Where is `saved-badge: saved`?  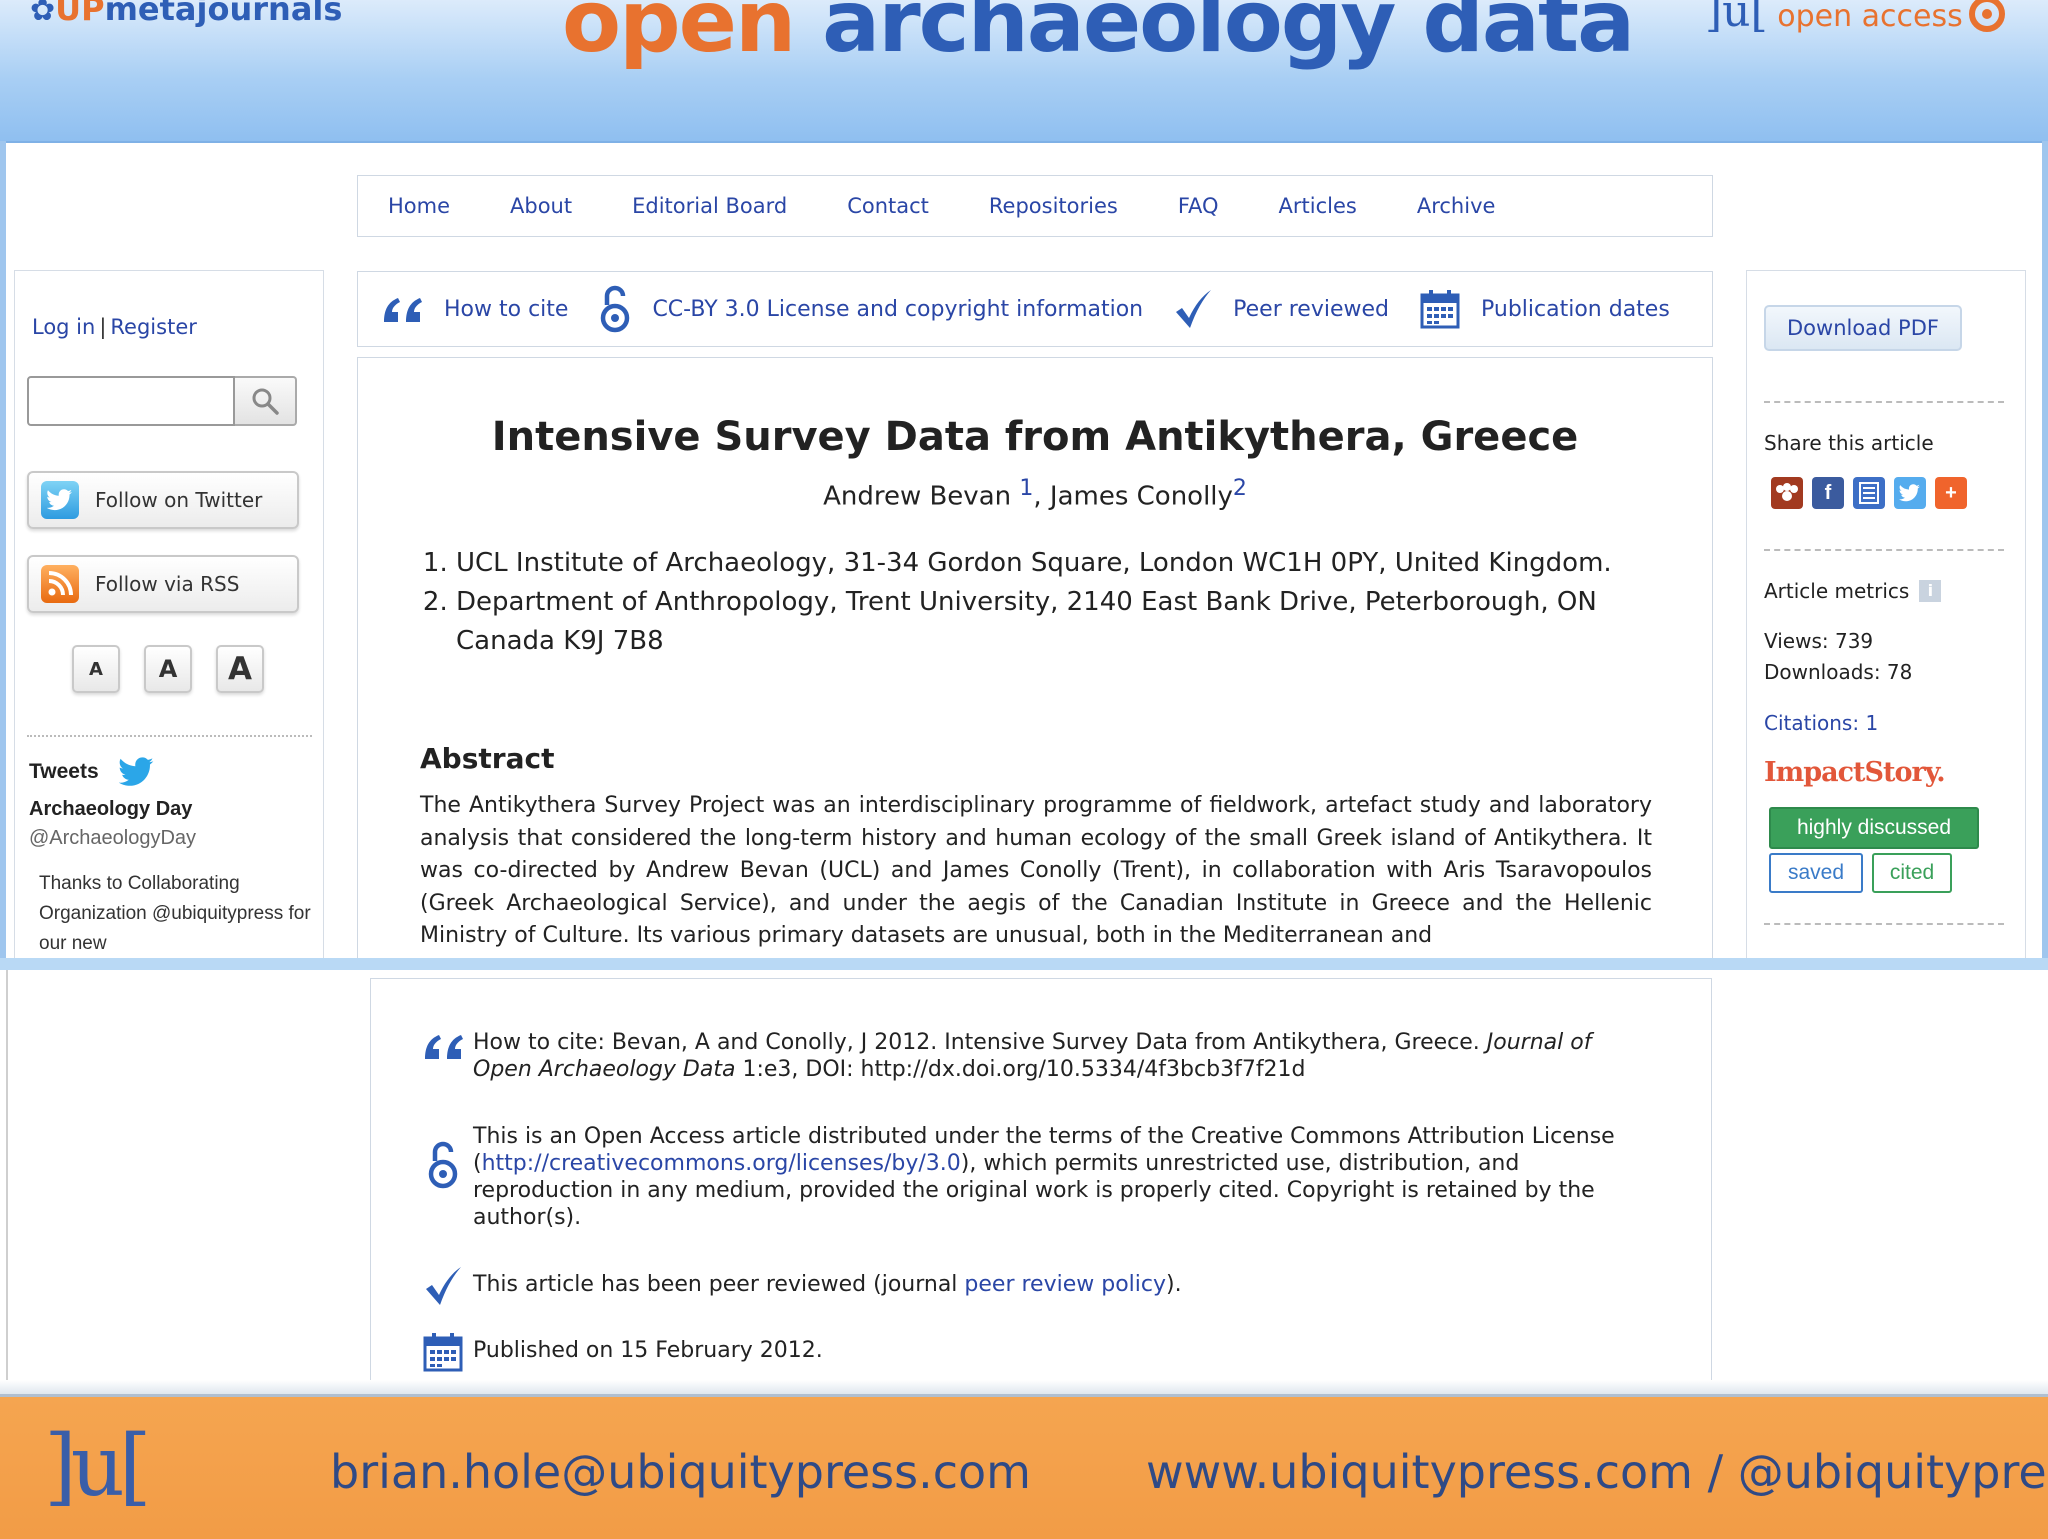
saved-badge: saved is located at coordinates (1816, 873).